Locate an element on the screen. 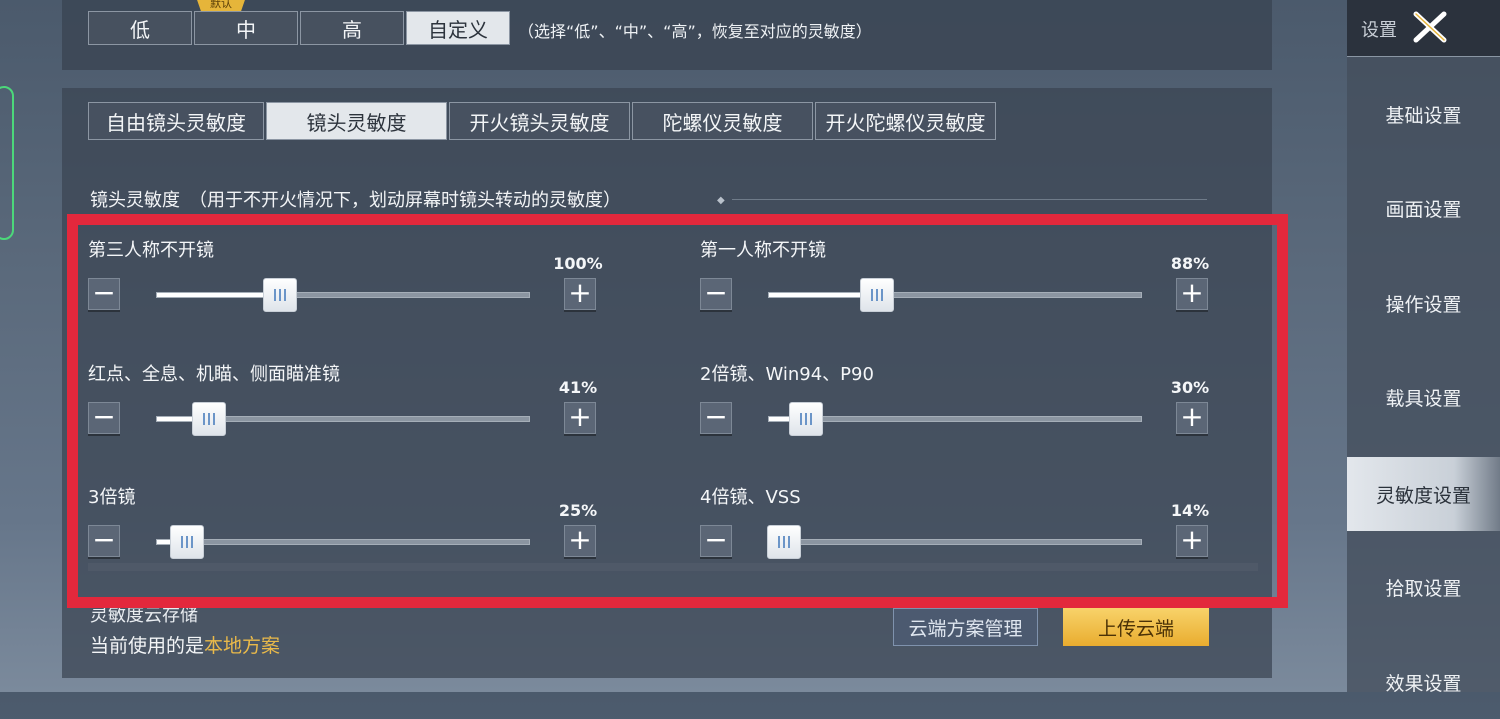 The width and height of the screenshot is (1500, 719). cloud-manage-button: 云端方案管理 is located at coordinates (965, 627).